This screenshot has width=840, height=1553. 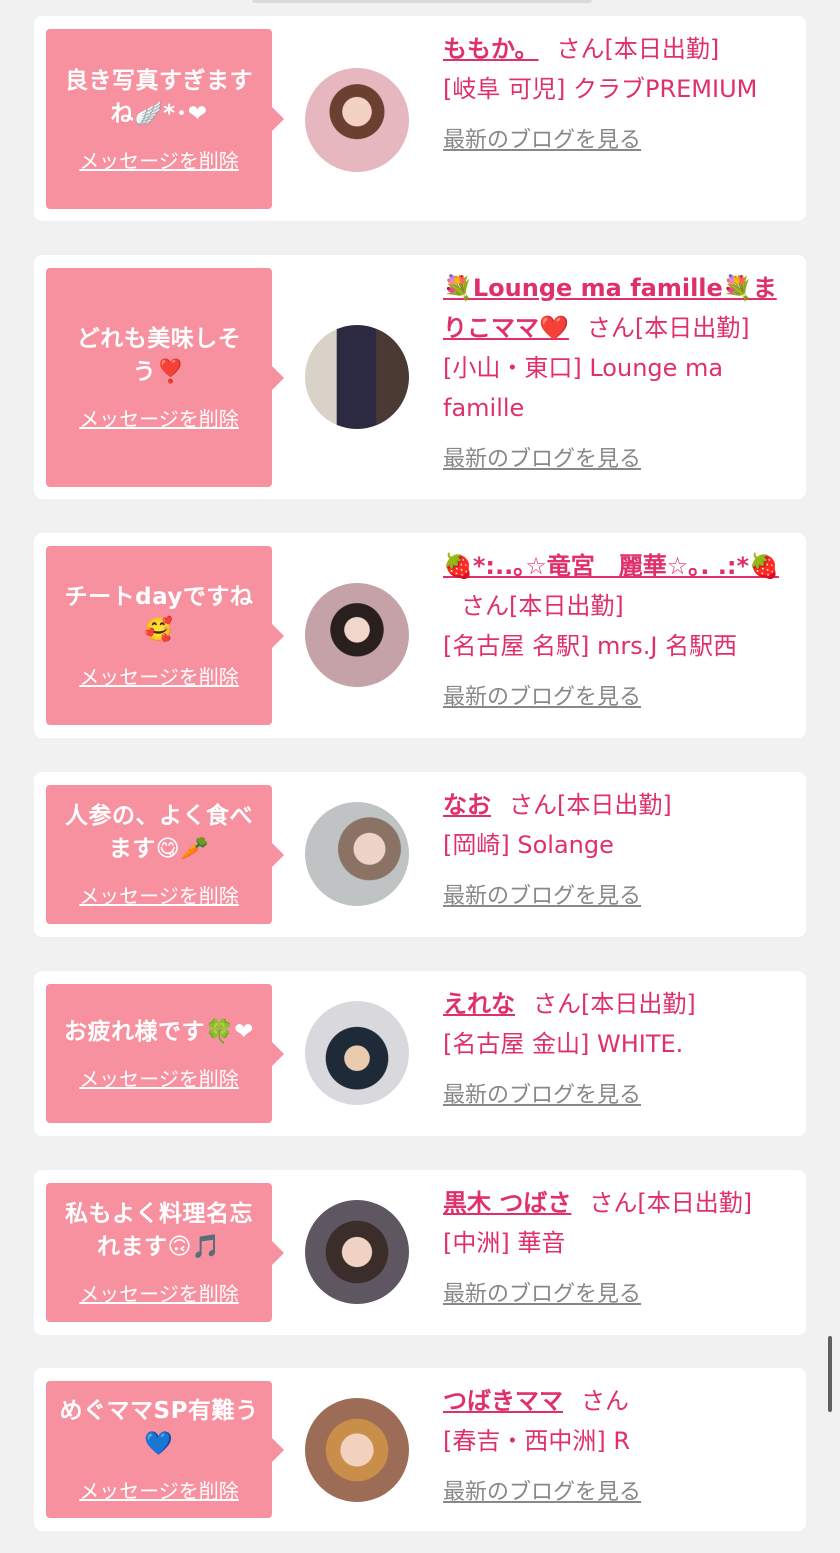 I want to click on message-bubble: チートdayですね🥰 メッセージを削除, so click(x=165, y=635).